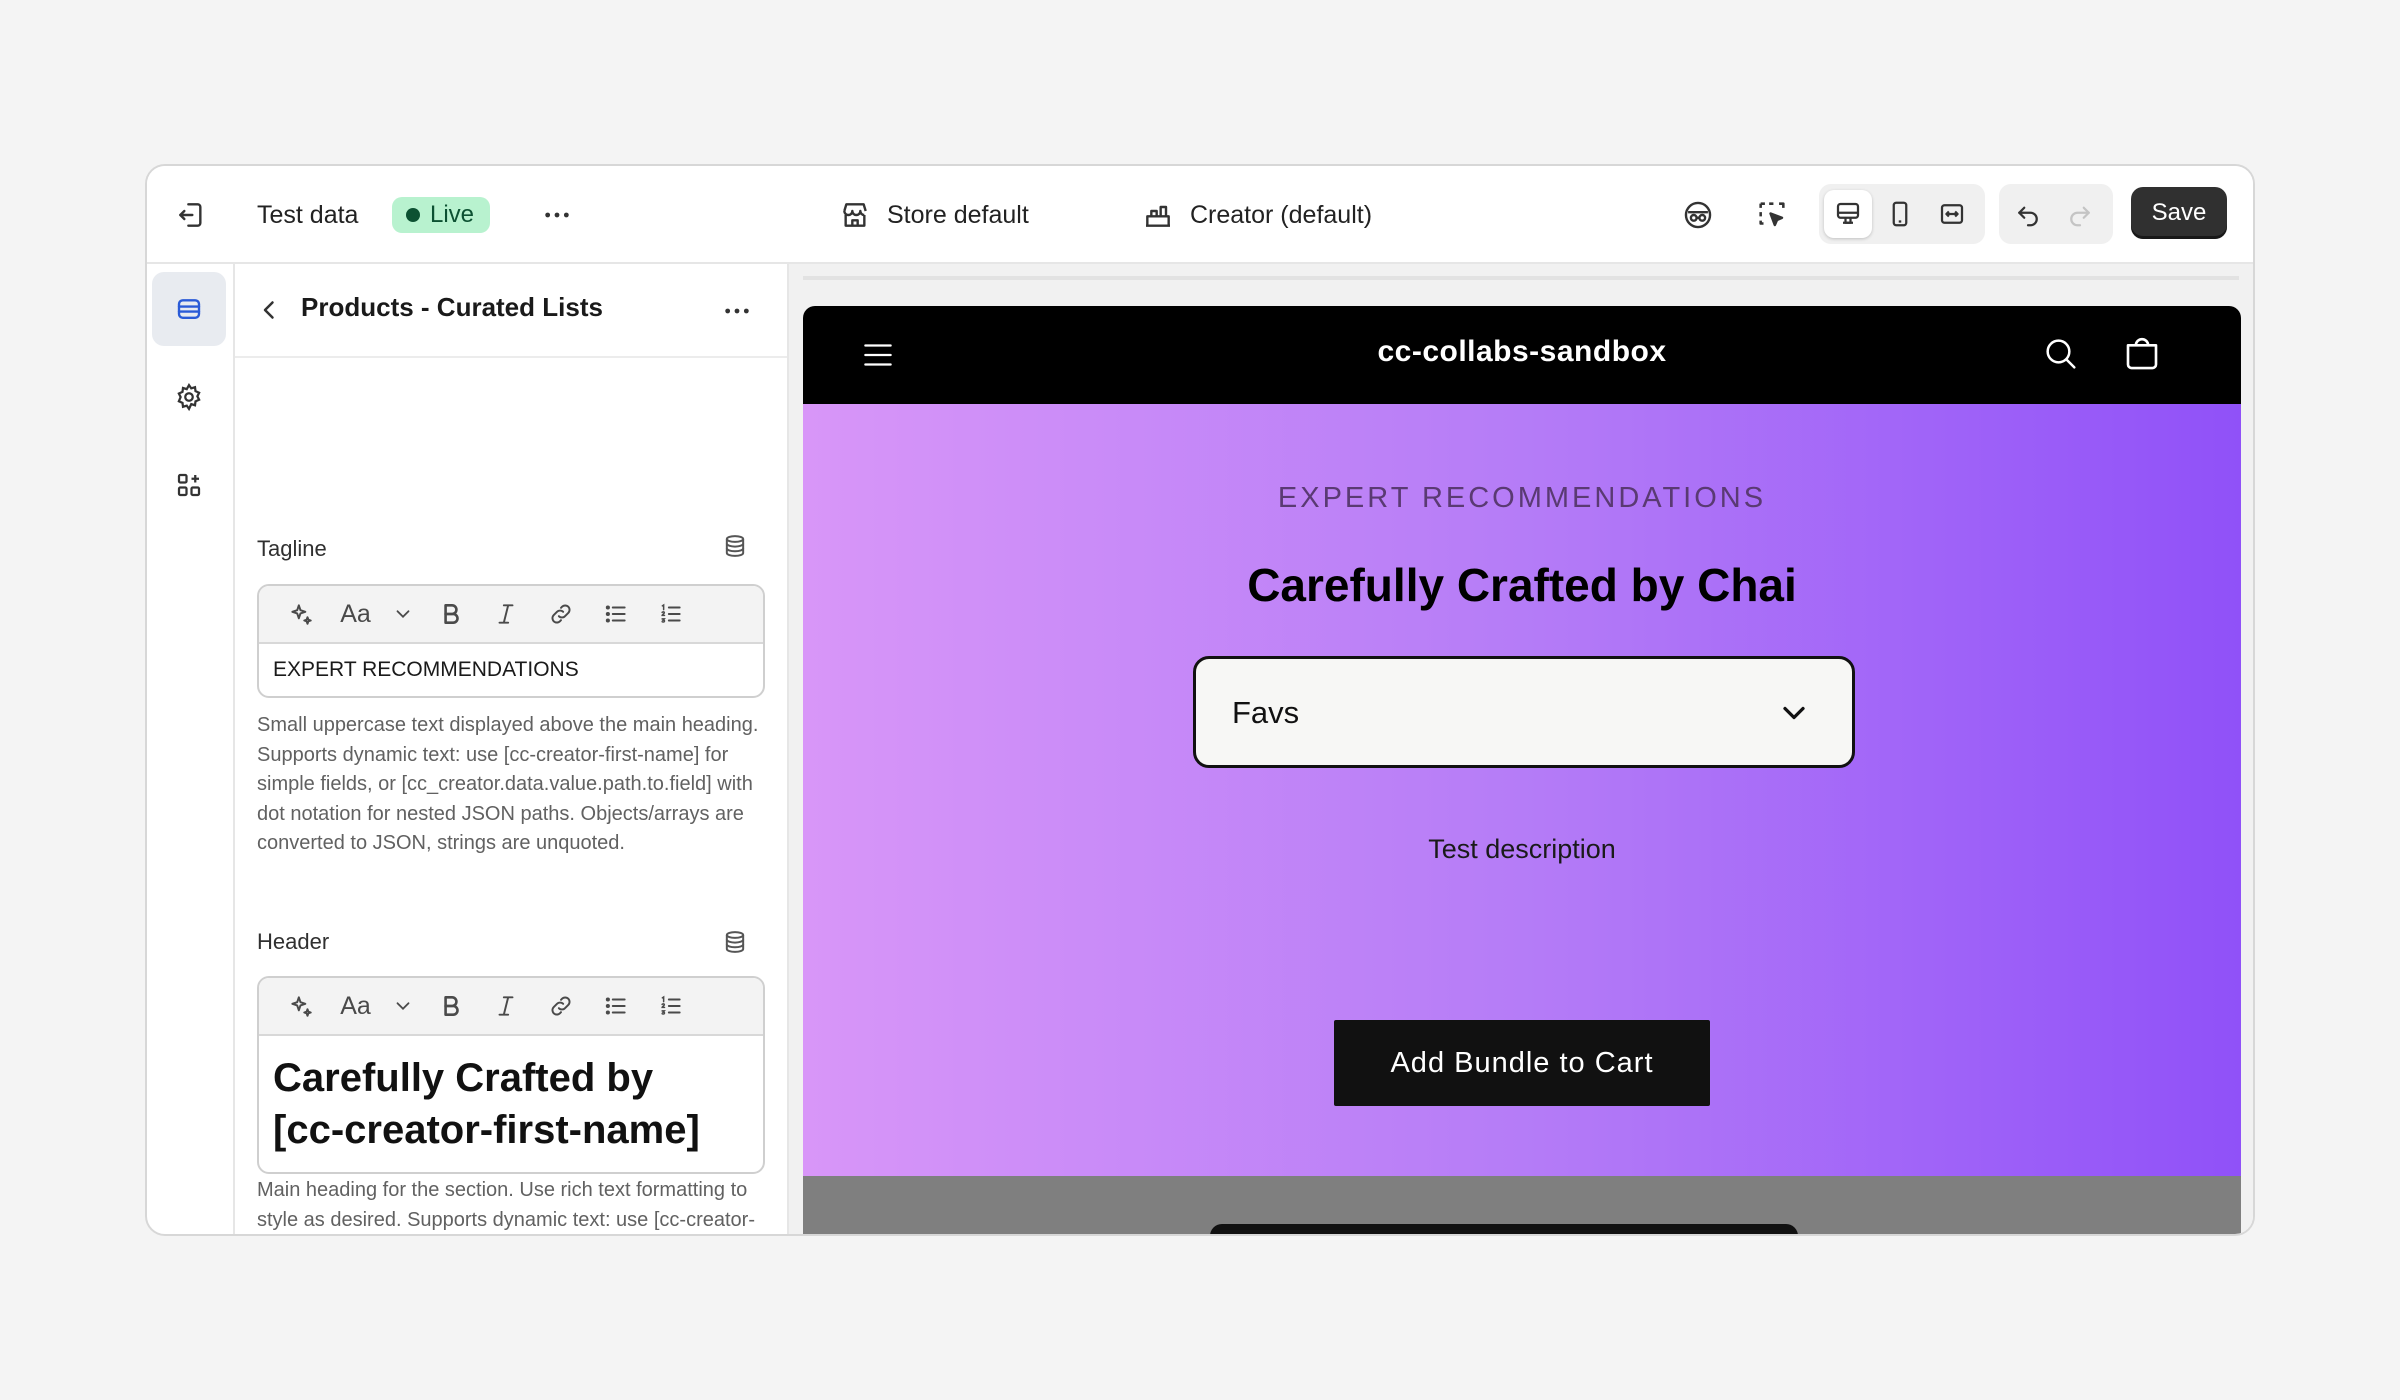  I want to click on tagline-editor: Aa EXPERT RECOMMENDATIONS, so click(511, 641).